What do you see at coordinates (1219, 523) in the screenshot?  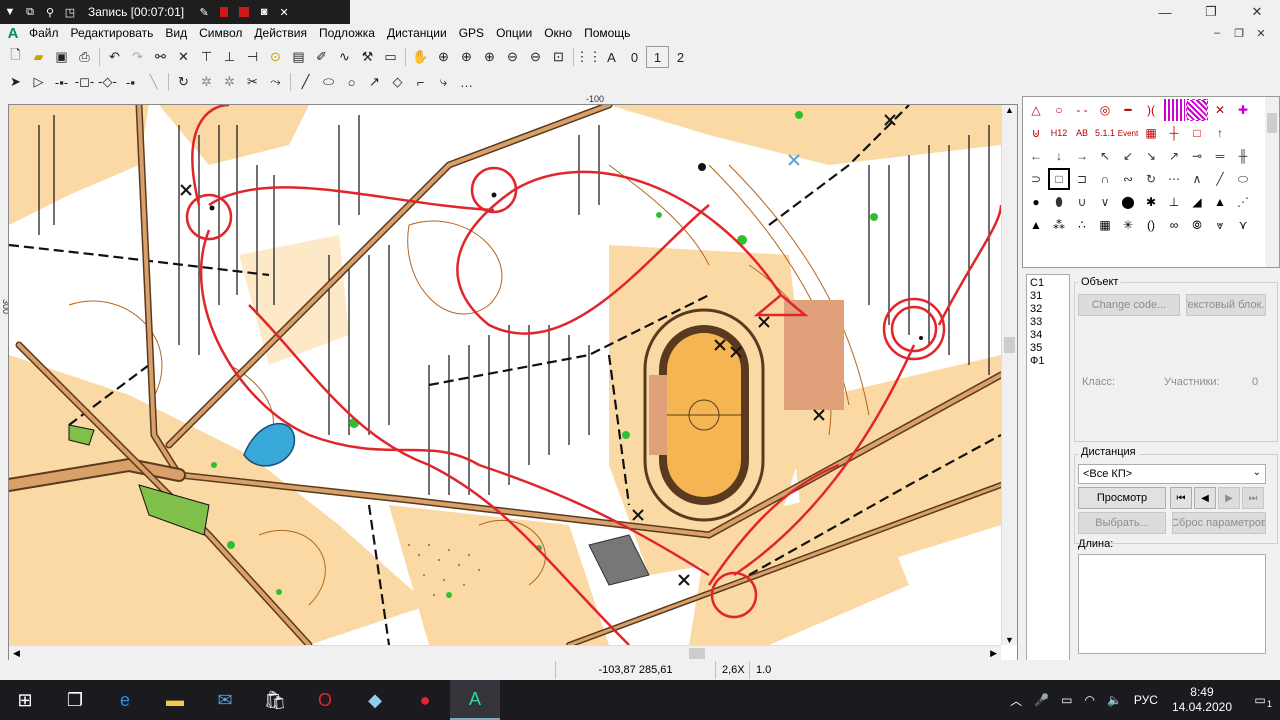 I see `reset-params-button: Сброс параметров` at bounding box center [1219, 523].